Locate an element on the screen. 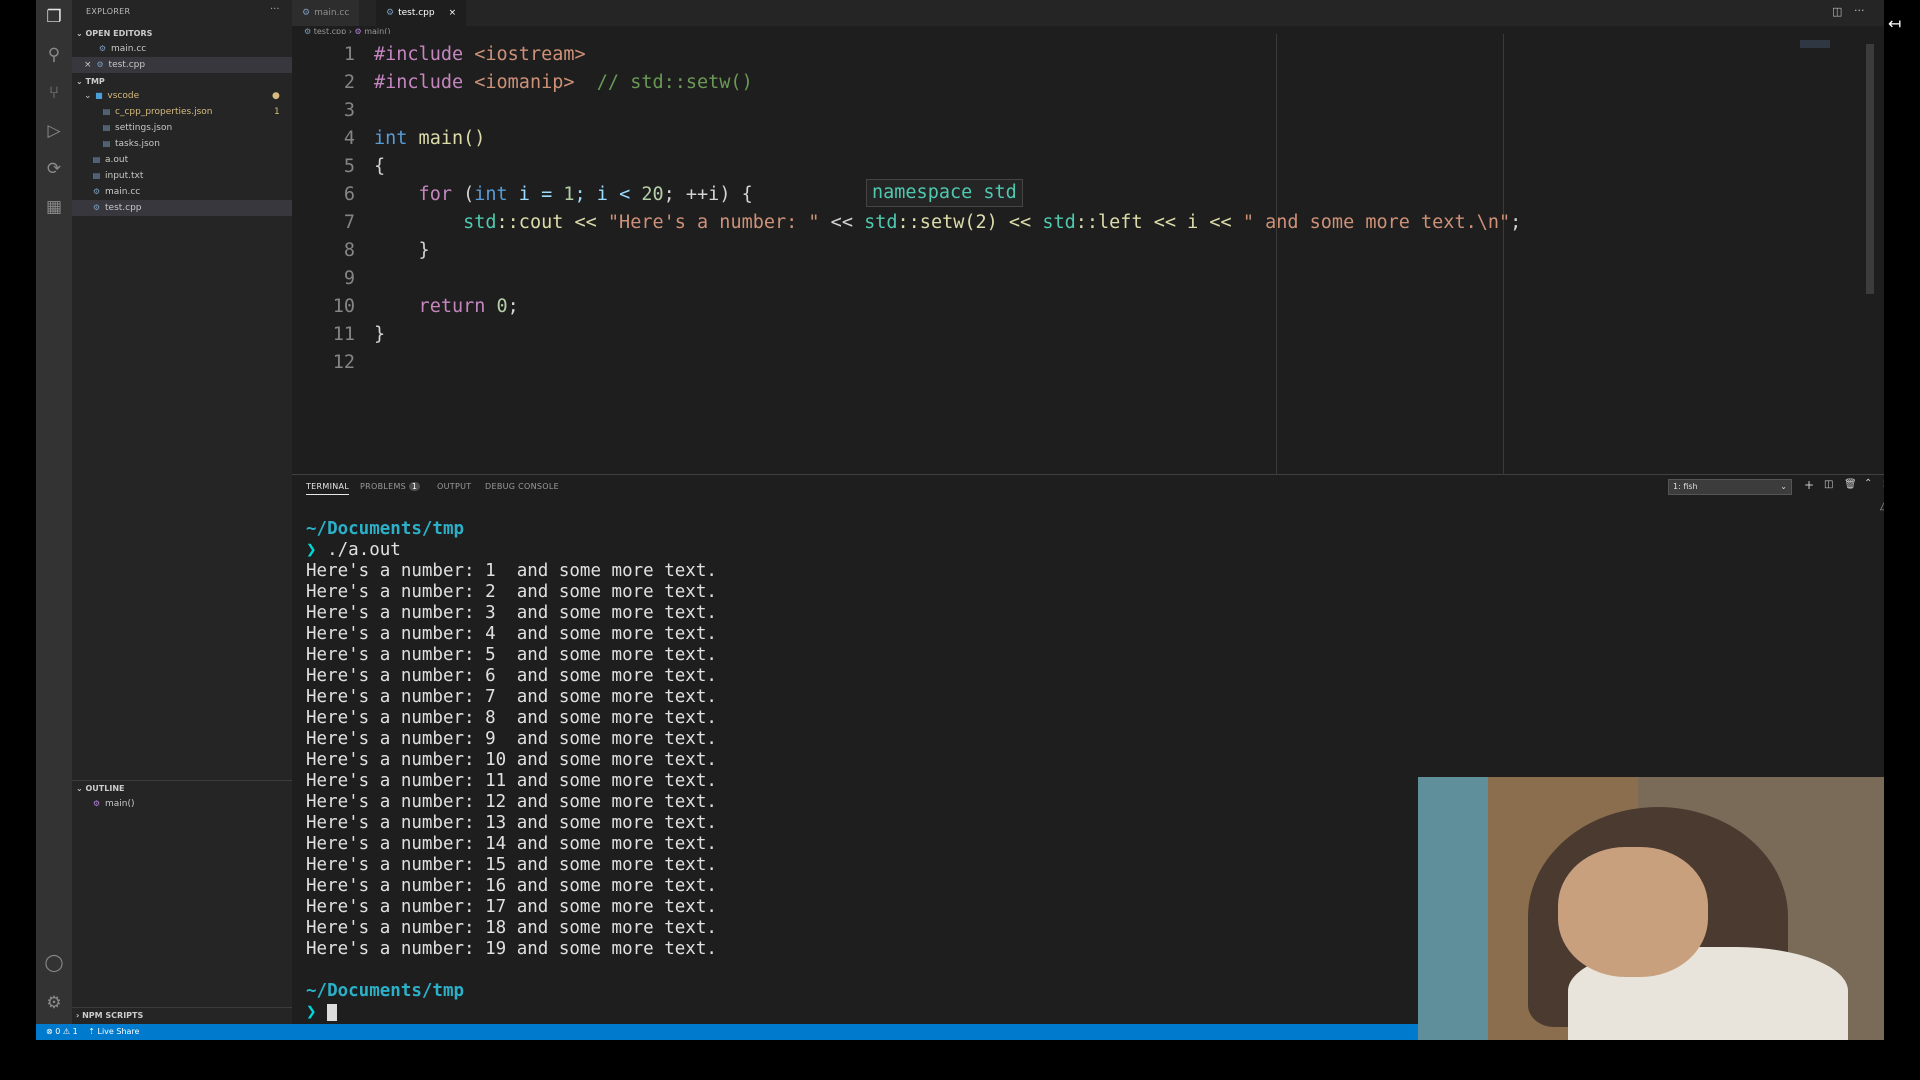 The image size is (1920, 1080). terminal-output-line: Here's a number: 8 and some more text. is located at coordinates (511, 718).